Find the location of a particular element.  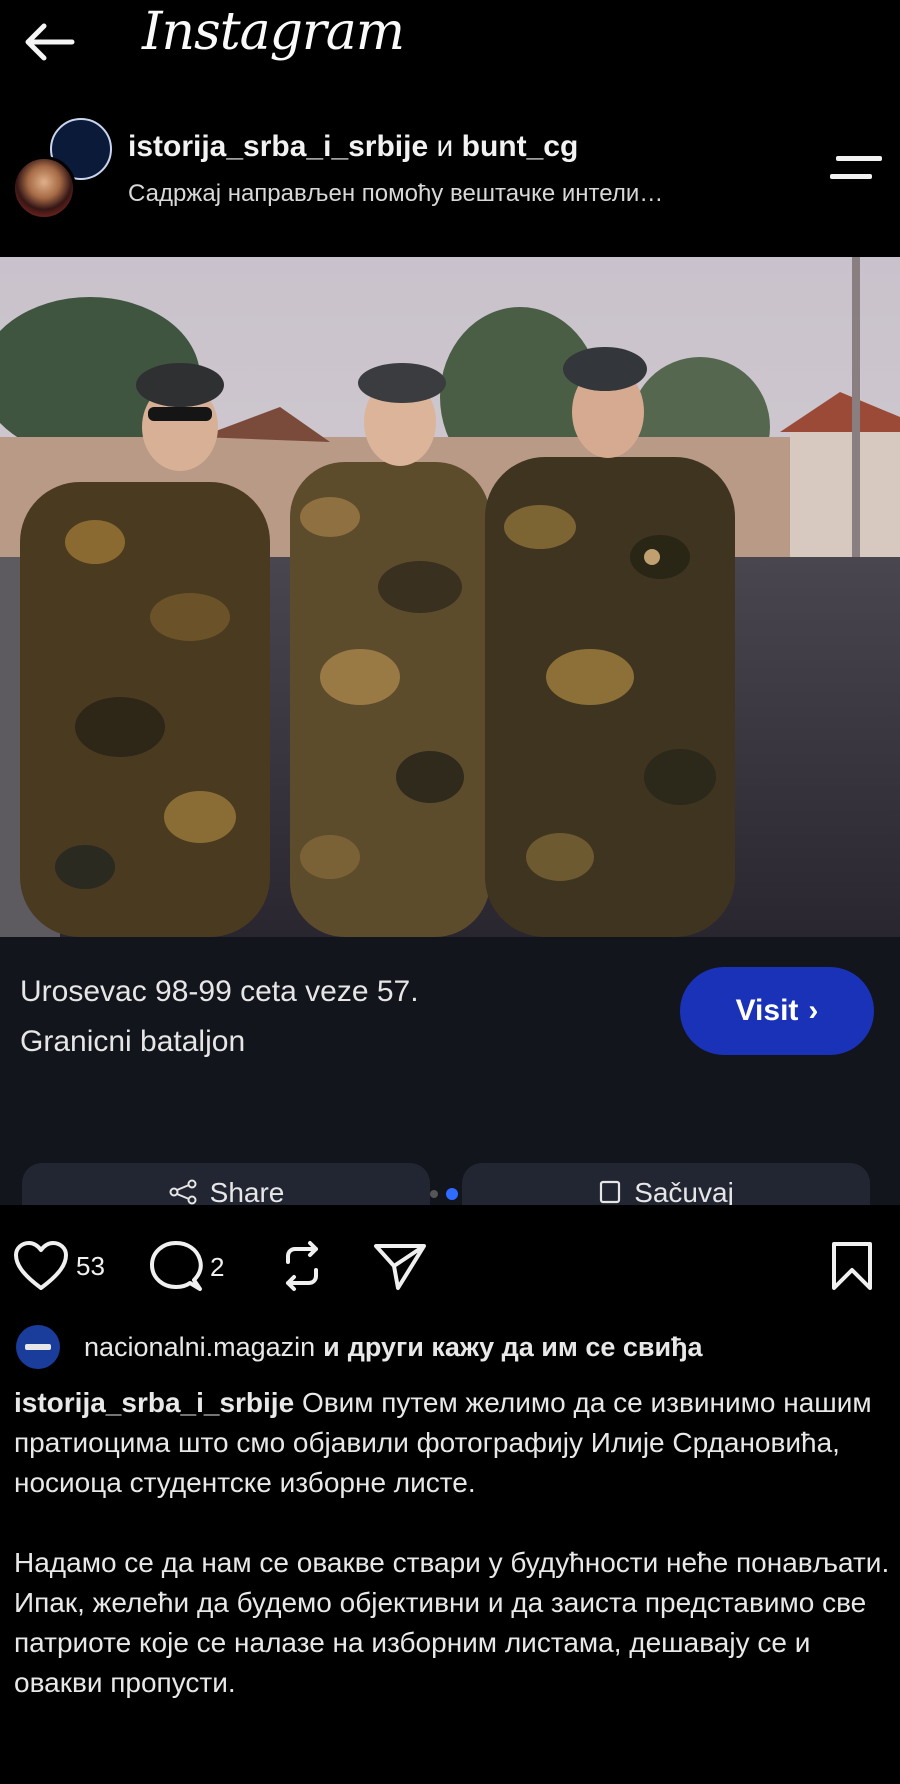

post-usernames: istorija_srba_i_srbije и bunt_cg is located at coordinates (353, 147).